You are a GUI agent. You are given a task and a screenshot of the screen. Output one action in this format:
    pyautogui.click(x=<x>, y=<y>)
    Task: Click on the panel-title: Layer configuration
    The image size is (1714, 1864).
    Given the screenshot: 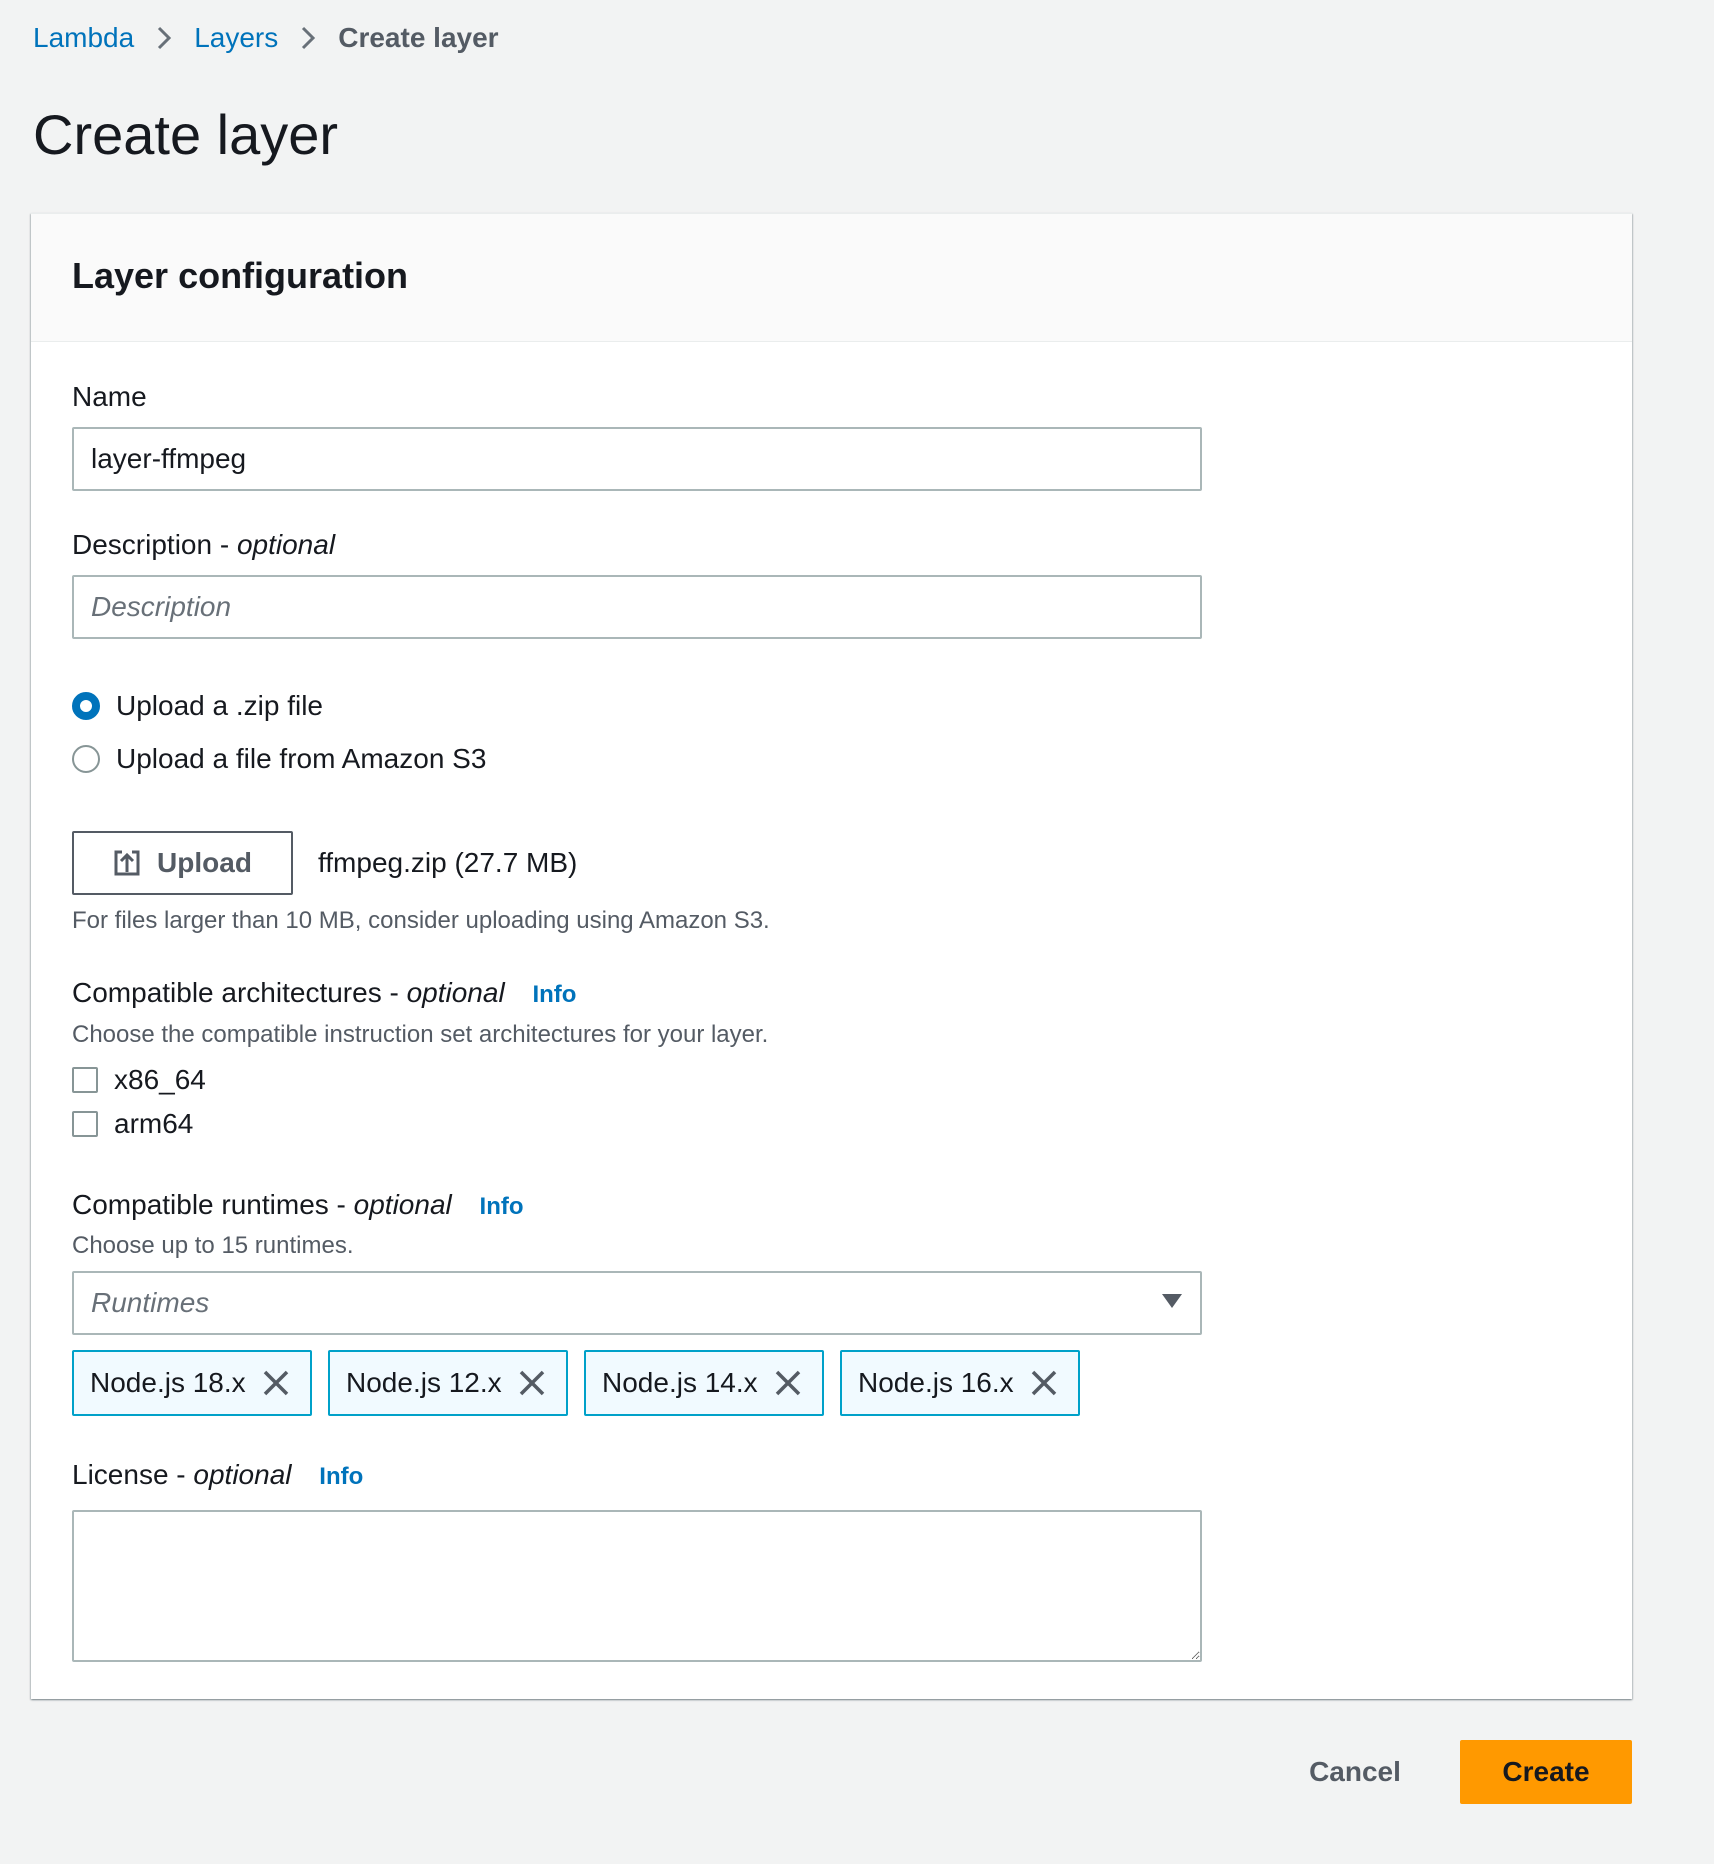 What is the action you would take?
    pyautogui.click(x=240, y=275)
    